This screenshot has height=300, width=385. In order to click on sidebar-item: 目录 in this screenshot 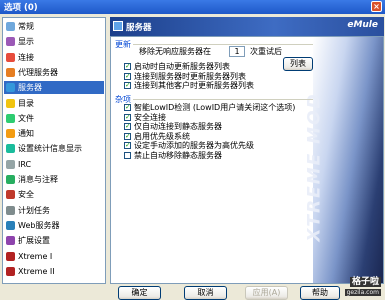, I will do `click(54, 103)`.